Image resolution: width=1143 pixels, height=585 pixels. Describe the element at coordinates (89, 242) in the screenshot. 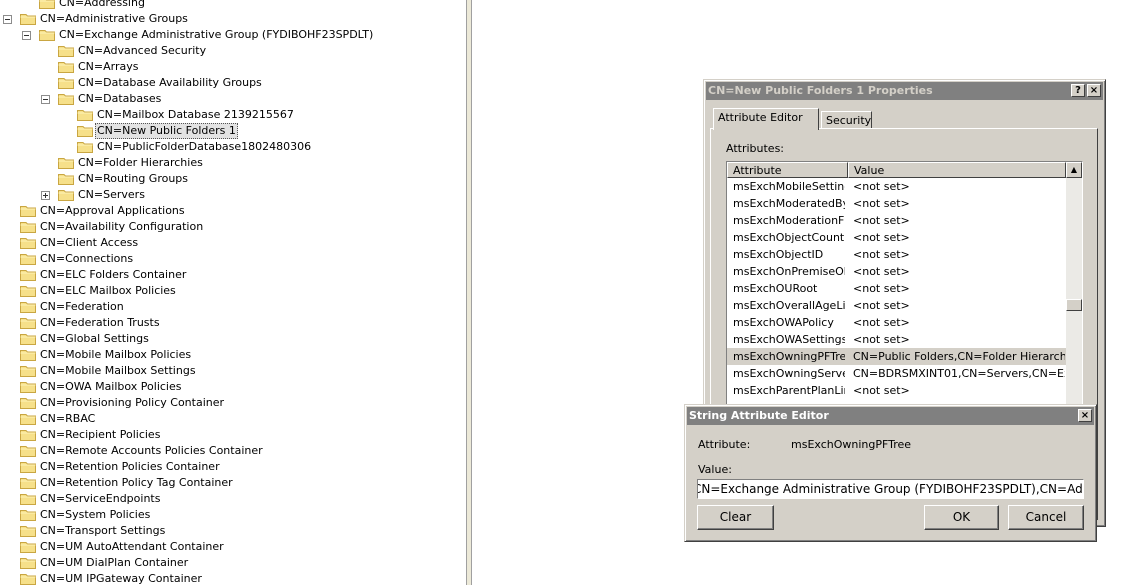

I see `tree-item-label: CN=Client Access` at that location.